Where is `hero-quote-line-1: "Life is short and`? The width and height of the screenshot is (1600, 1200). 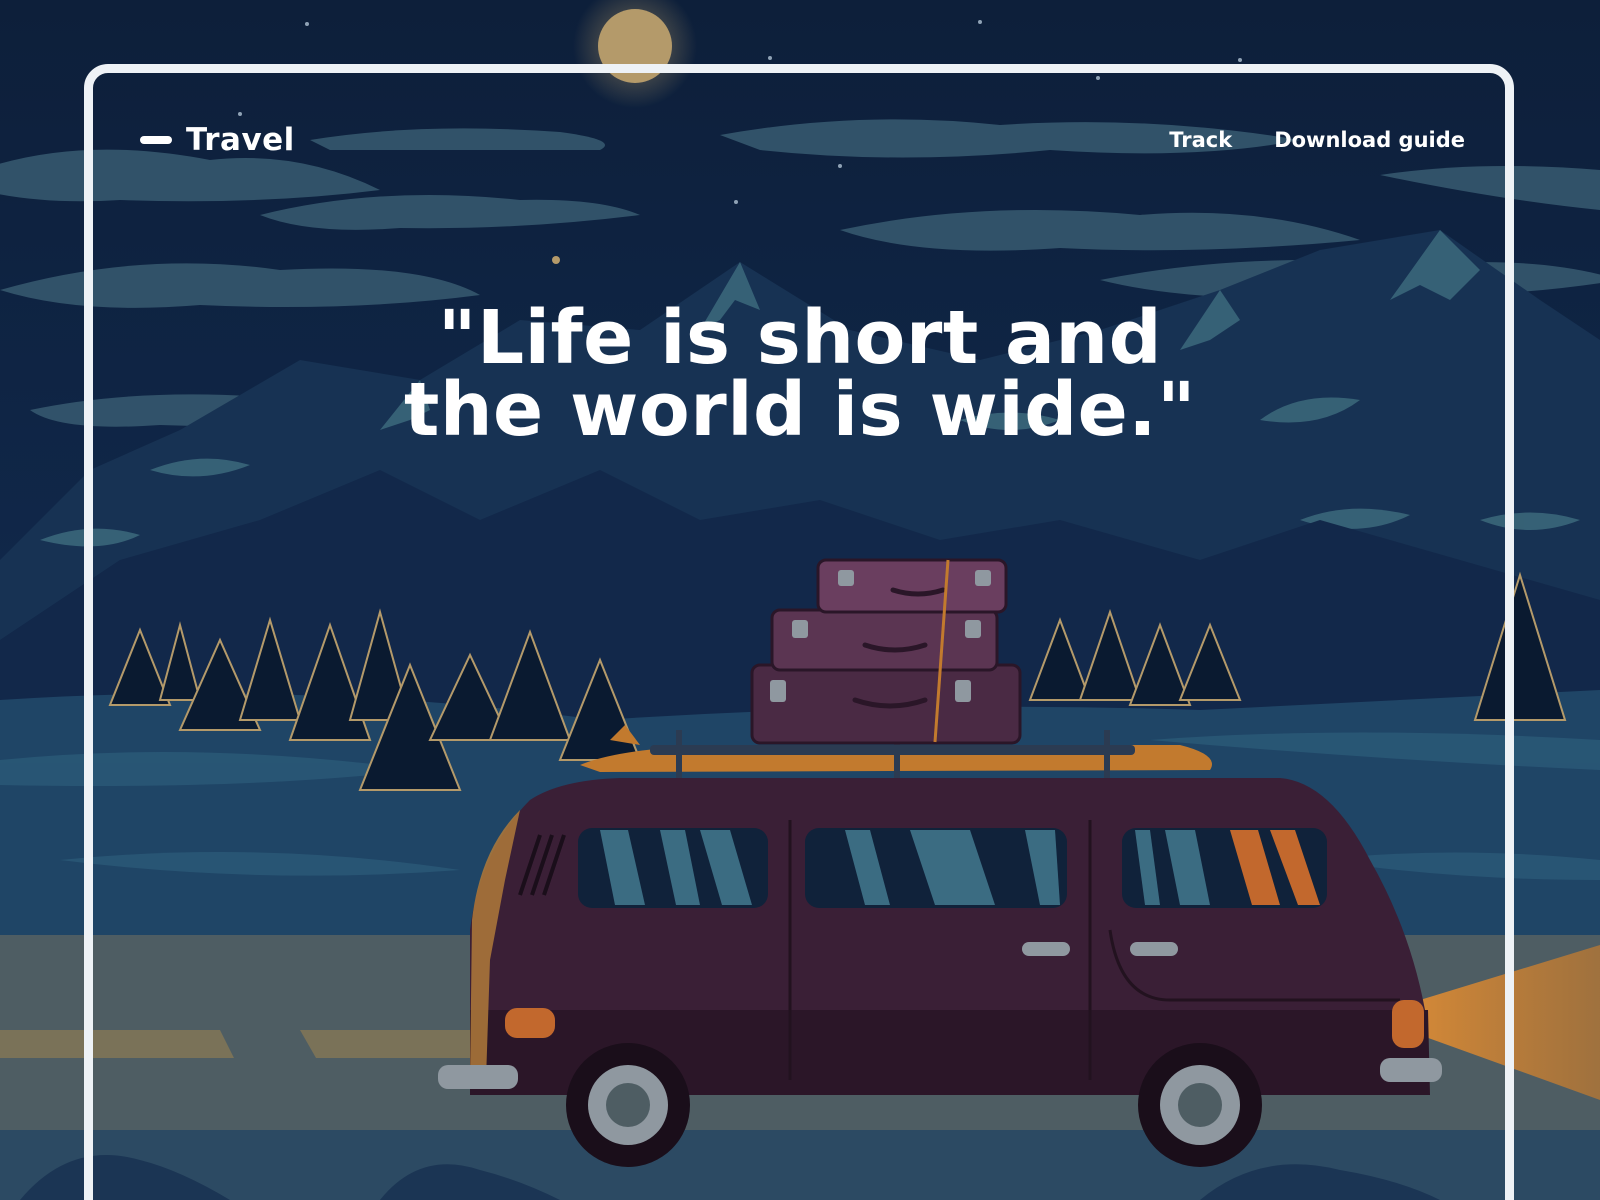
hero-quote-line-1: "Life is short and is located at coordinates (800, 338).